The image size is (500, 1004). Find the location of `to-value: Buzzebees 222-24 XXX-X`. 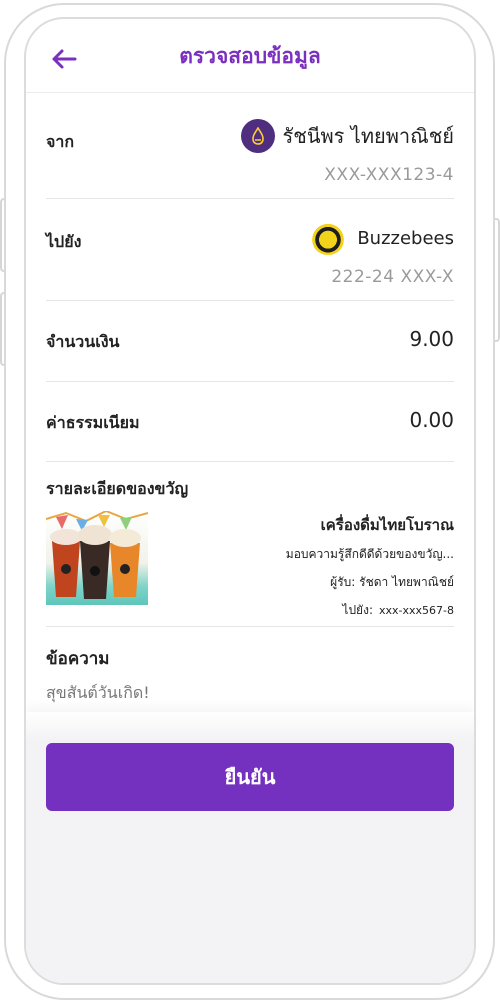

to-value: Buzzebees 222-24 XXX-X is located at coordinates (382, 254).